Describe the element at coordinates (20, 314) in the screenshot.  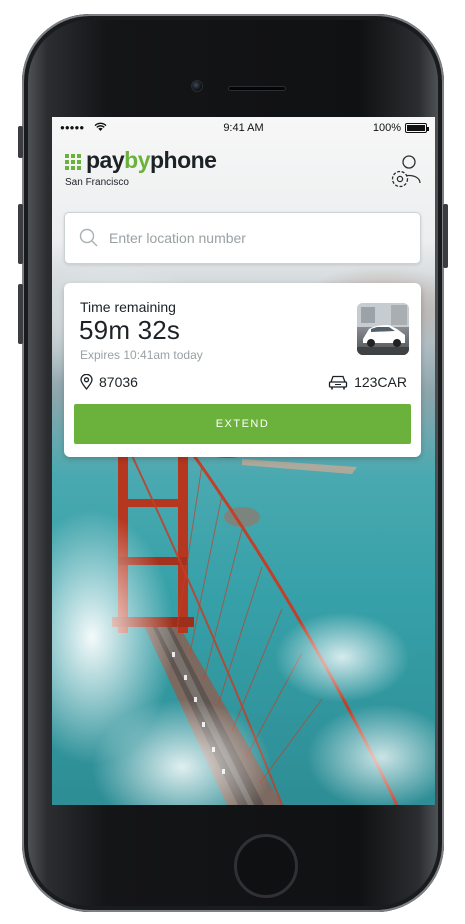
I see `volume-down-button` at that location.